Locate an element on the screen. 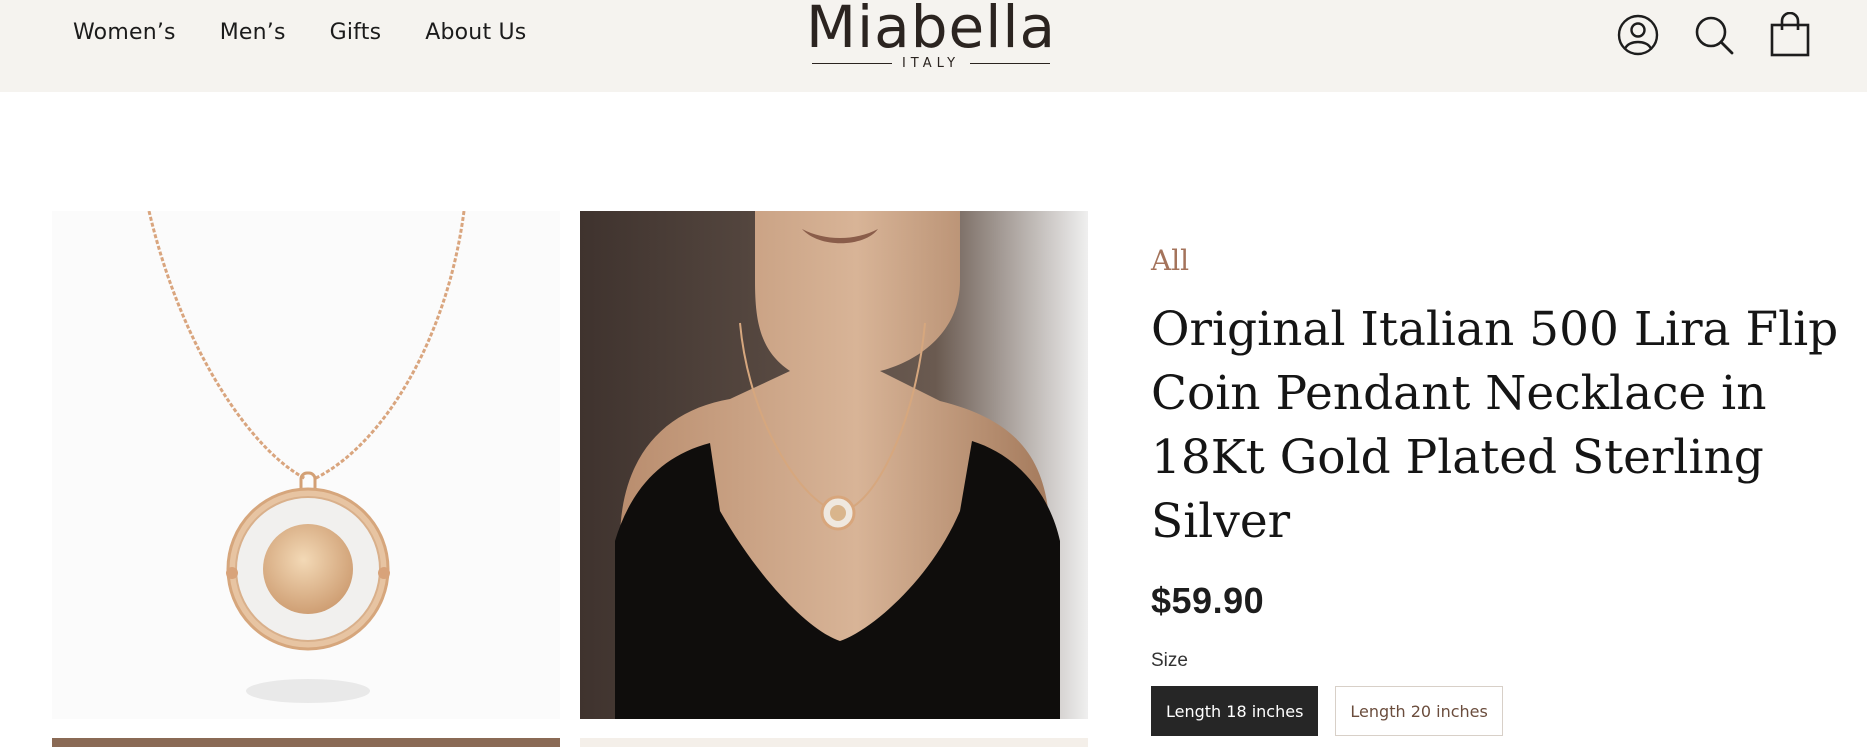 This screenshot has width=1867, height=747. search-icon is located at coordinates (1714, 35).